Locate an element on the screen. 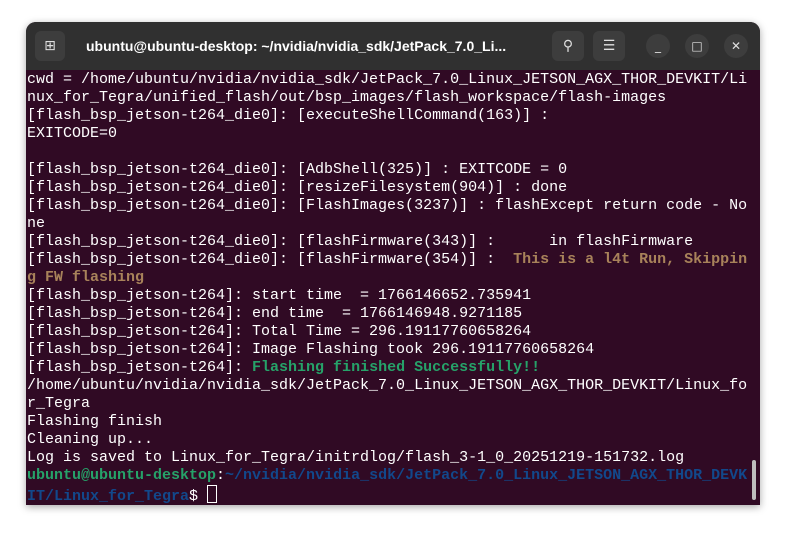 This screenshot has height=533, width=786. warning-text: g FW flashing is located at coordinates (86, 277).